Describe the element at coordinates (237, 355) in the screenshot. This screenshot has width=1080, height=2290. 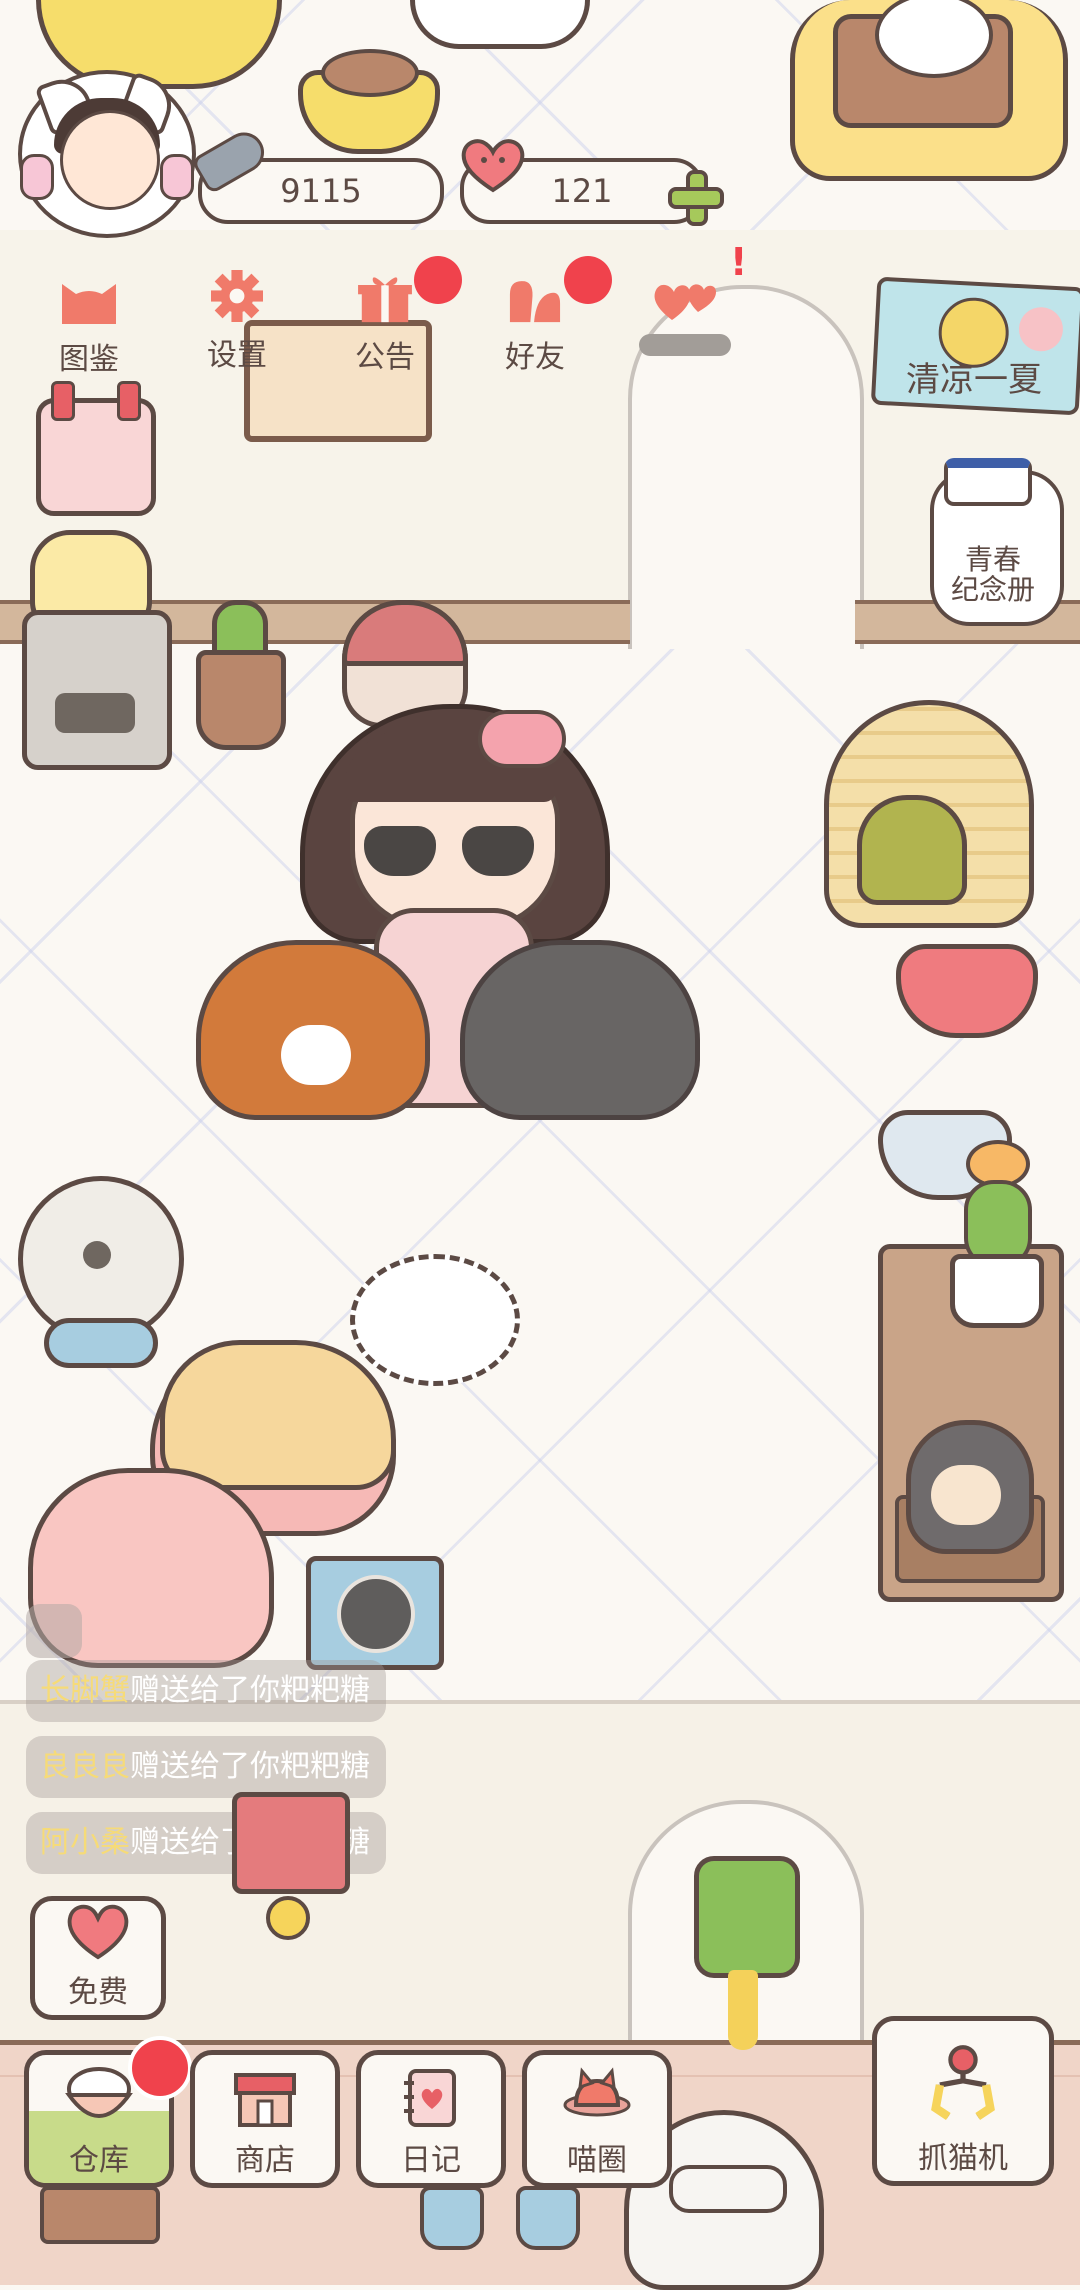
I see `menu-settings-label: 设置` at that location.